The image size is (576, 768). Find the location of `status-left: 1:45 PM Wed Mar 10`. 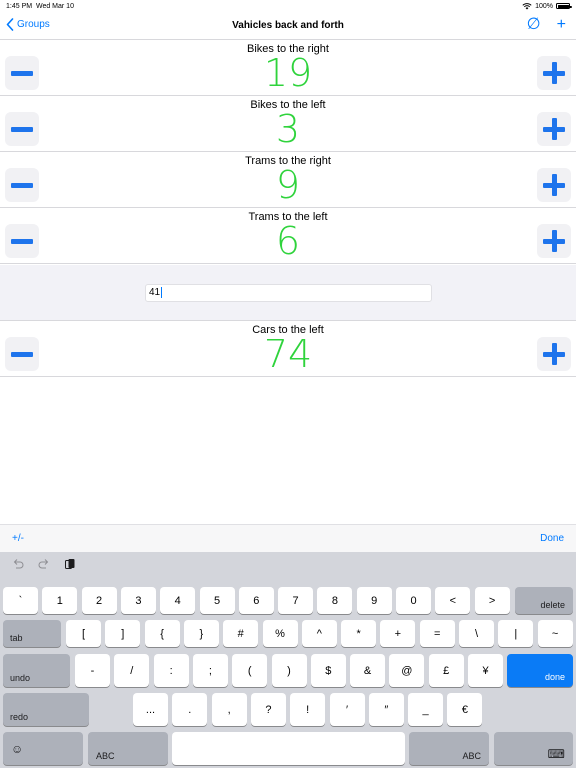

status-left: 1:45 PM Wed Mar 10 is located at coordinates (40, 6).